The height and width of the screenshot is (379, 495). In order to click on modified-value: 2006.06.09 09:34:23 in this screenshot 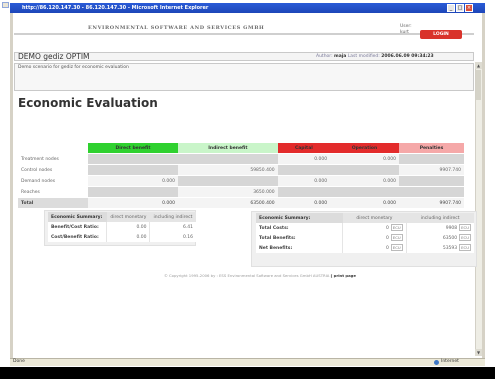, I will do `click(407, 56)`.